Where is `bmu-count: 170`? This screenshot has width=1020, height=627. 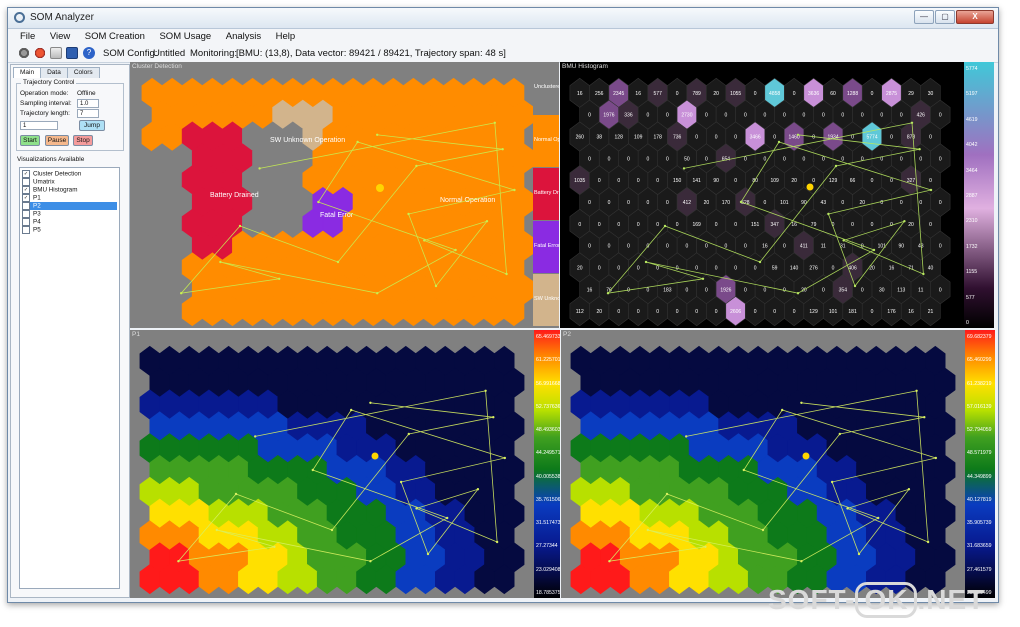 bmu-count: 170 is located at coordinates (726, 203).